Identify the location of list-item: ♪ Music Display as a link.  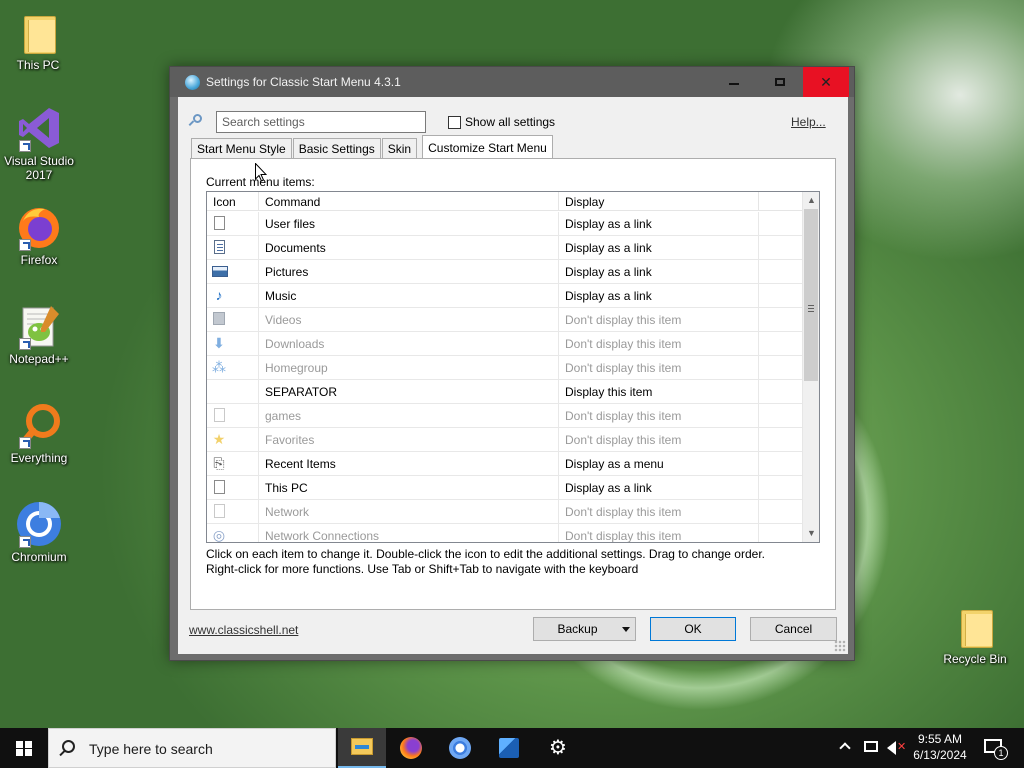
(505, 296).